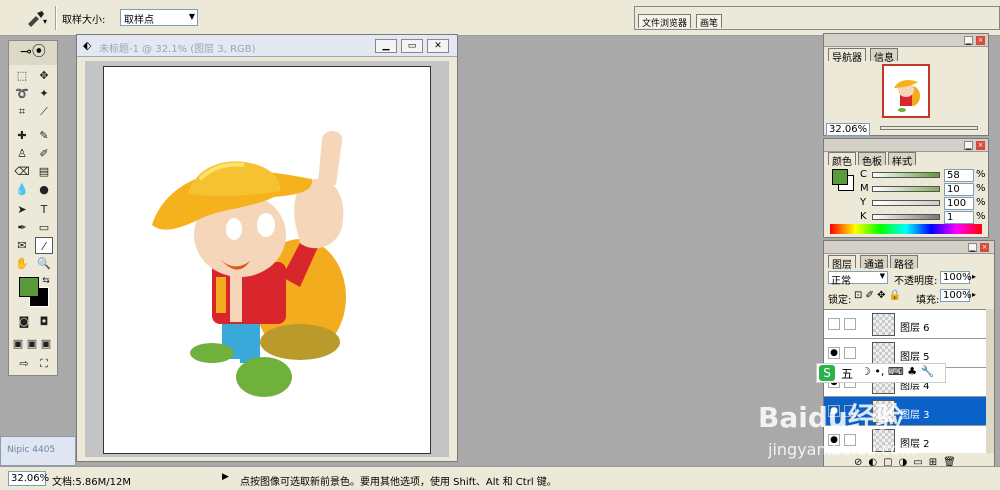  What do you see at coordinates (44, 75) in the screenshot?
I see `move-tool-icon: ✥` at bounding box center [44, 75].